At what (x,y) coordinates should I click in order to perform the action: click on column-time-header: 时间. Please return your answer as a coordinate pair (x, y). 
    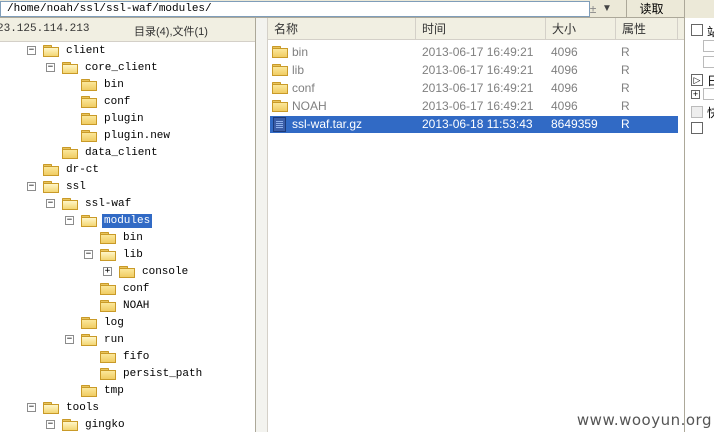
    Looking at the image, I should click on (481, 29).